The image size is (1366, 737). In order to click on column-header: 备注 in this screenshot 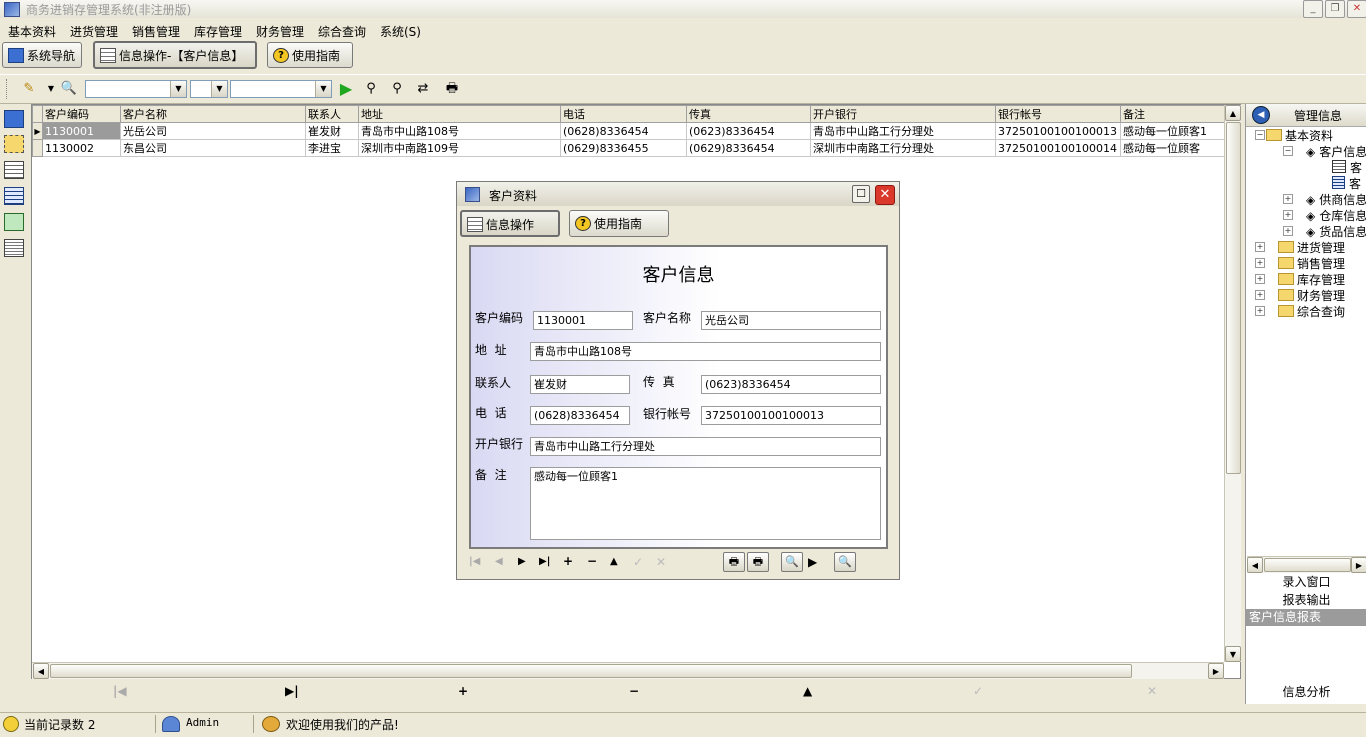, I will do `click(1173, 114)`.